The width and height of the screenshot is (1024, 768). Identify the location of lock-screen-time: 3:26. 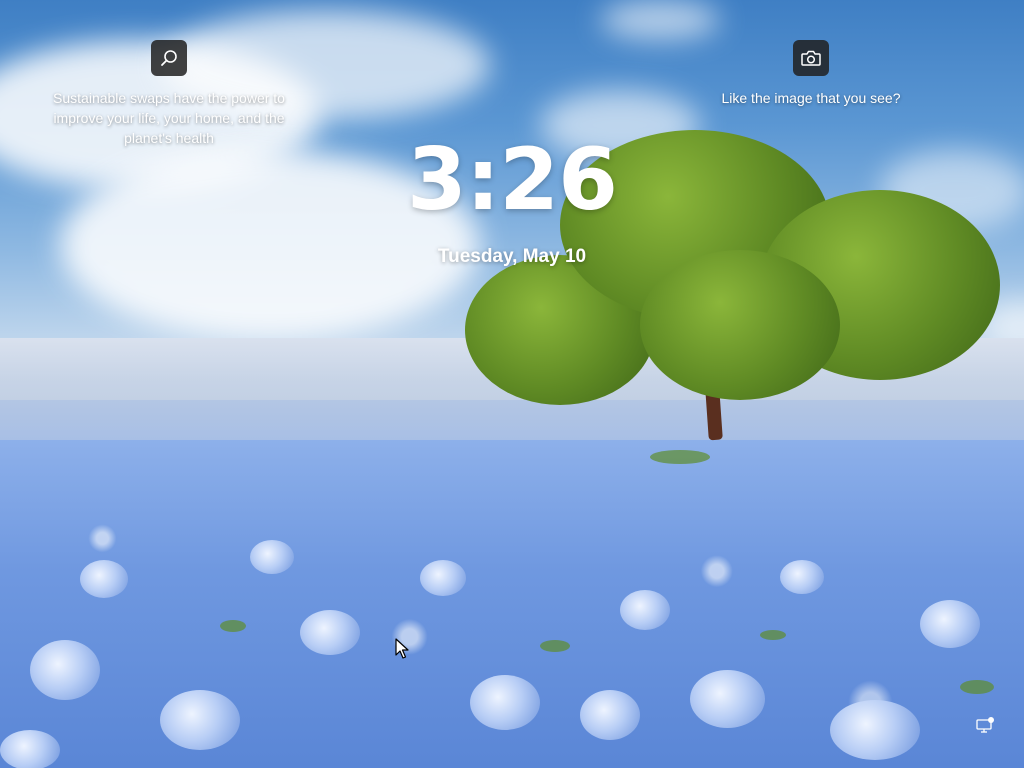
(512, 180).